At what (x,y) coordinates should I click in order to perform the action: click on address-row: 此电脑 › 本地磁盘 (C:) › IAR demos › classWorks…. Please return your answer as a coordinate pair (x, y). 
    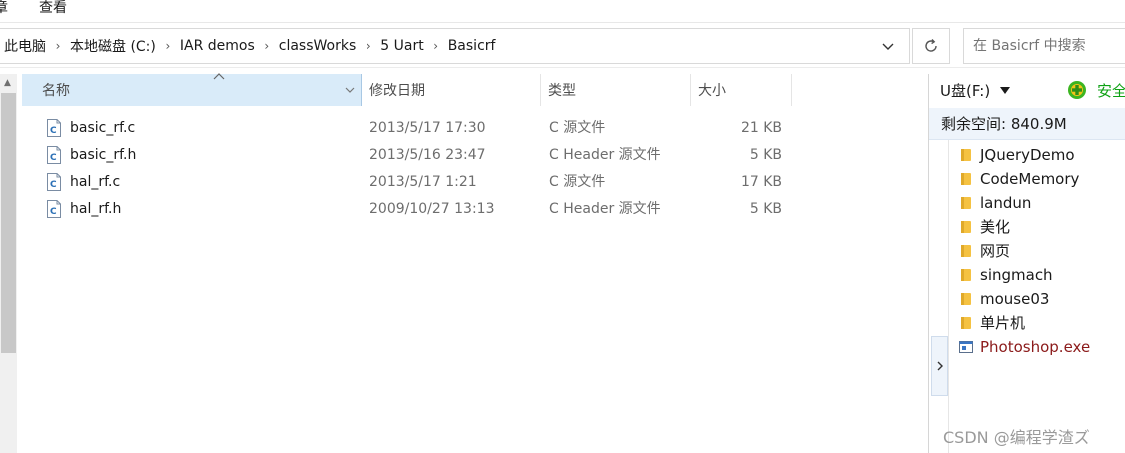
    Looking at the image, I should click on (562, 46).